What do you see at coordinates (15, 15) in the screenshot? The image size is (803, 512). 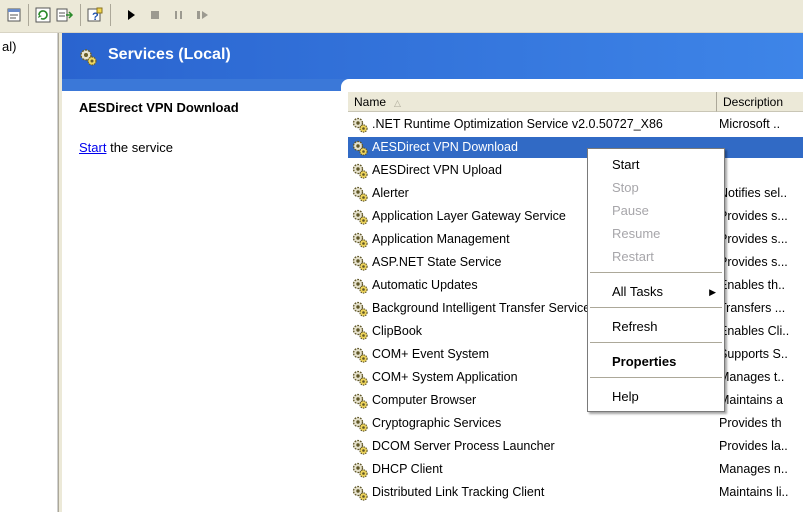 I see `properties-icon` at bounding box center [15, 15].